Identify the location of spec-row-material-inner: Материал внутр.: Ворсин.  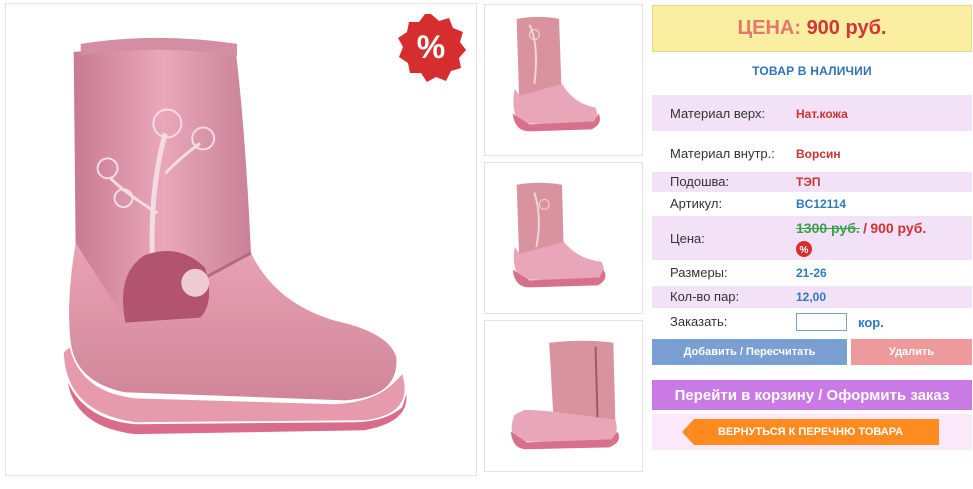
(812, 153).